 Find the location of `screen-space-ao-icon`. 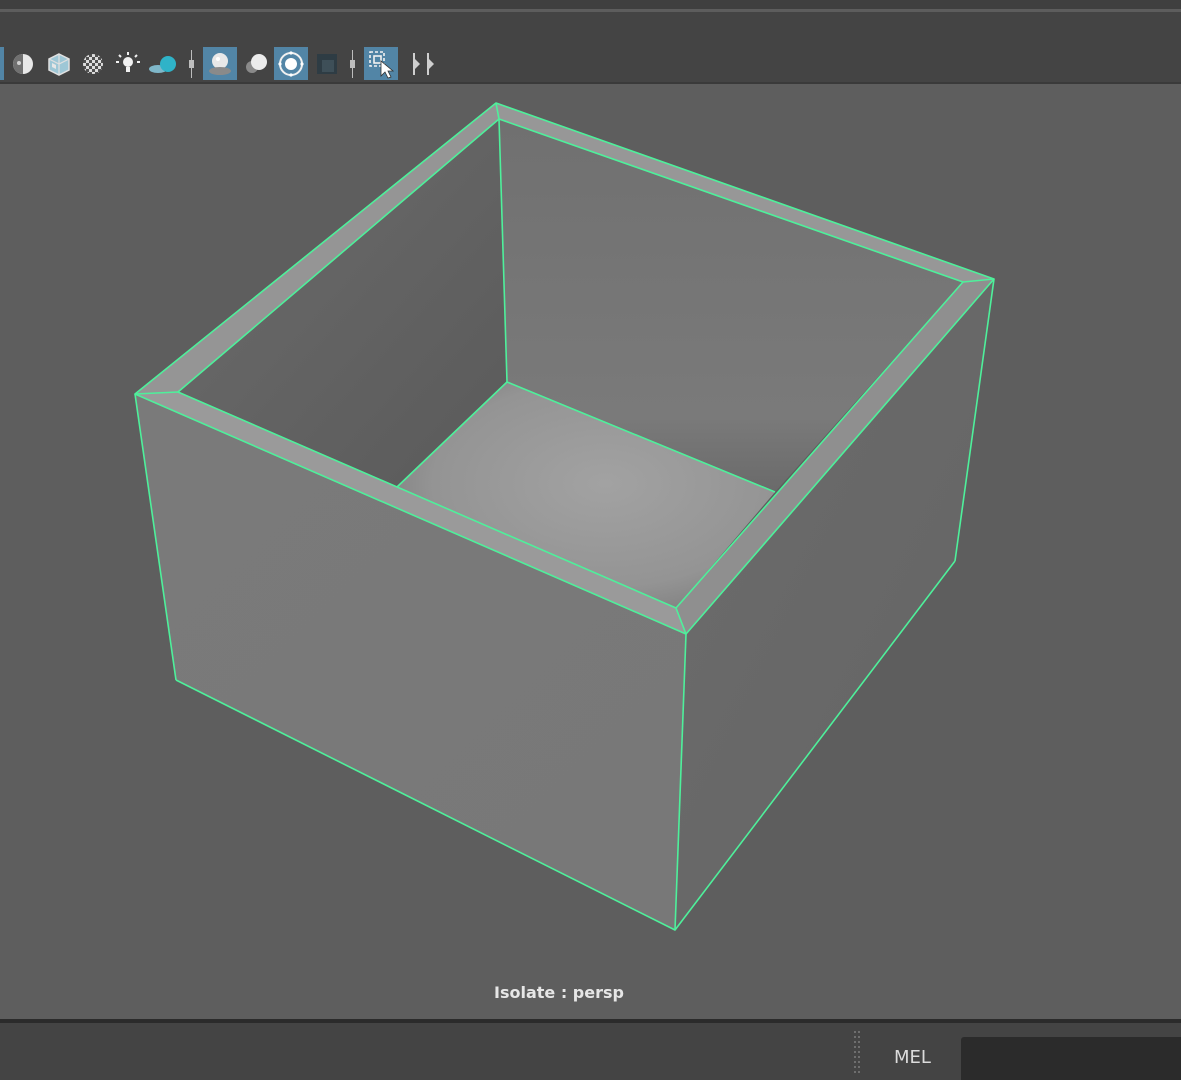

screen-space-ao-icon is located at coordinates (220, 63).